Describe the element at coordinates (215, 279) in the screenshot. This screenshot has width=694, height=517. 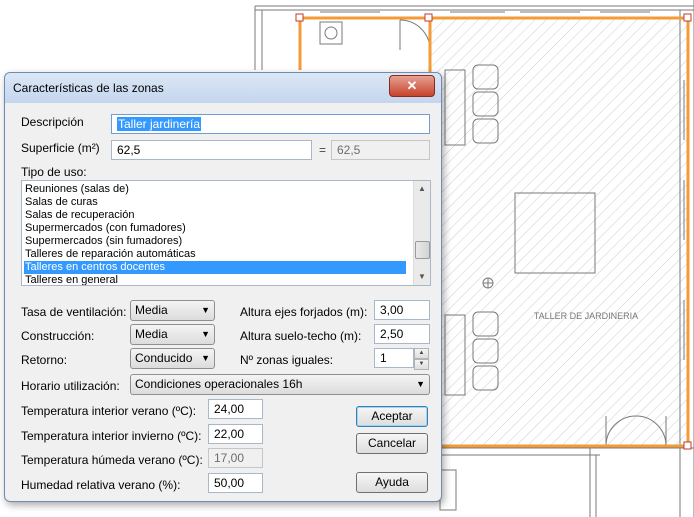
I see `list-item: Talleres en general` at that location.